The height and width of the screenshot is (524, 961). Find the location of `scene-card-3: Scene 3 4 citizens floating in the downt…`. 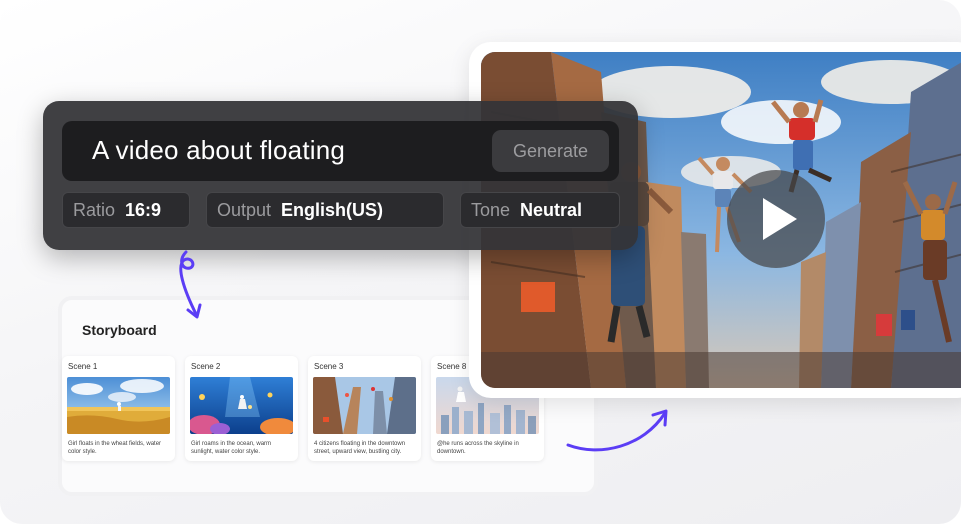

scene-card-3: Scene 3 4 citizens floating in the downt… is located at coordinates (364, 408).